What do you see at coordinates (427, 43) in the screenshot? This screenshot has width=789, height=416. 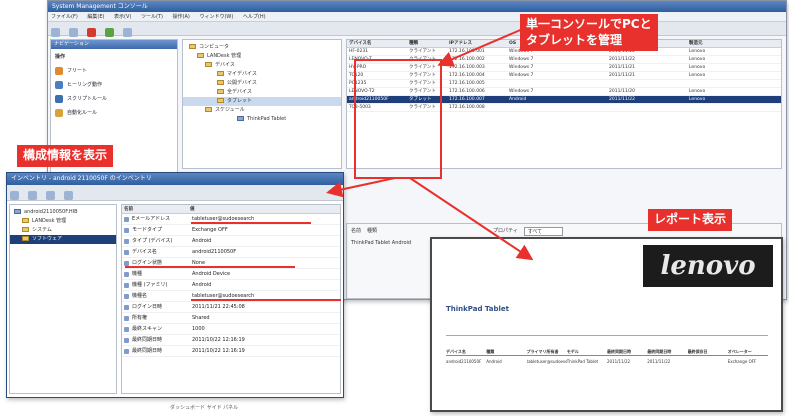 I see `col-type: 種類` at bounding box center [427, 43].